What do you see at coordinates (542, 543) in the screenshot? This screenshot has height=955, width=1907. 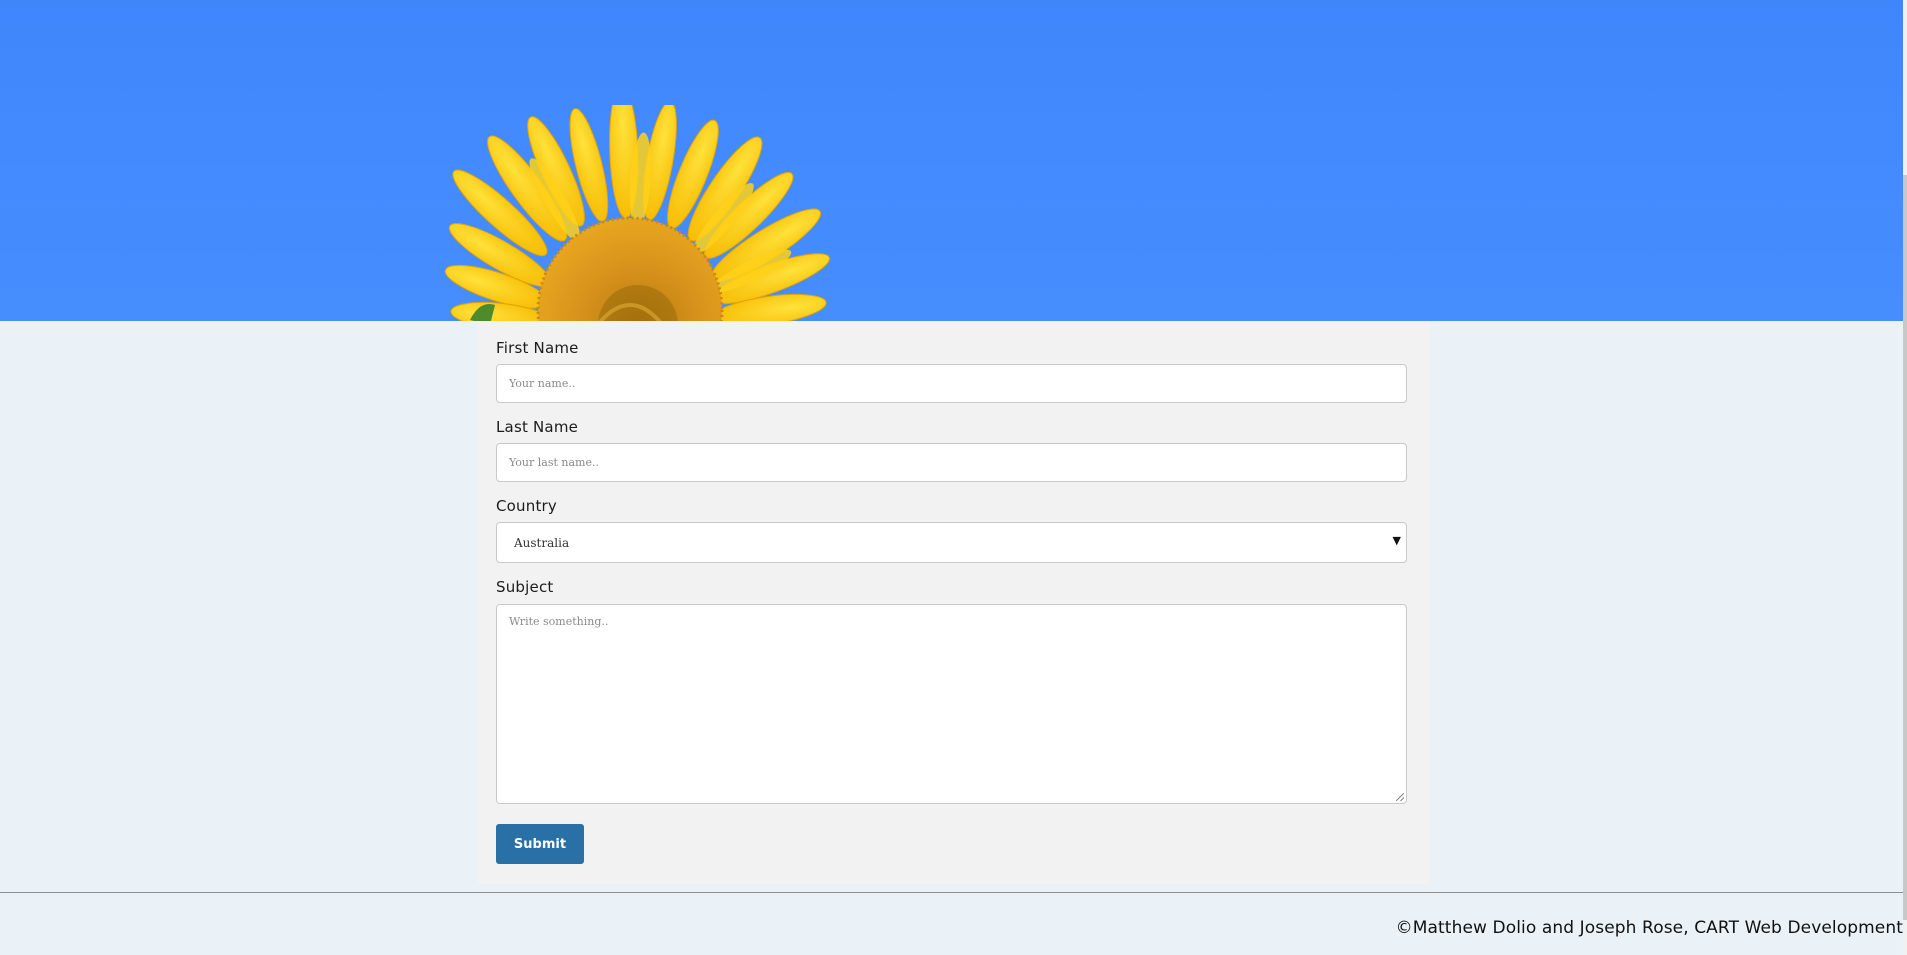 I see `country-selected-value: Australia` at bounding box center [542, 543].